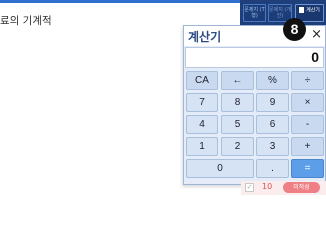 This screenshot has width=326, height=240. What do you see at coordinates (316, 35) in the screenshot?
I see `close-button: ×` at bounding box center [316, 35].